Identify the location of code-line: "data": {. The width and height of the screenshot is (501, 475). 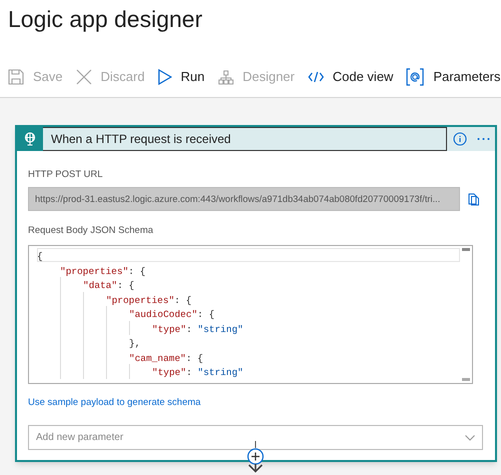
(108, 285).